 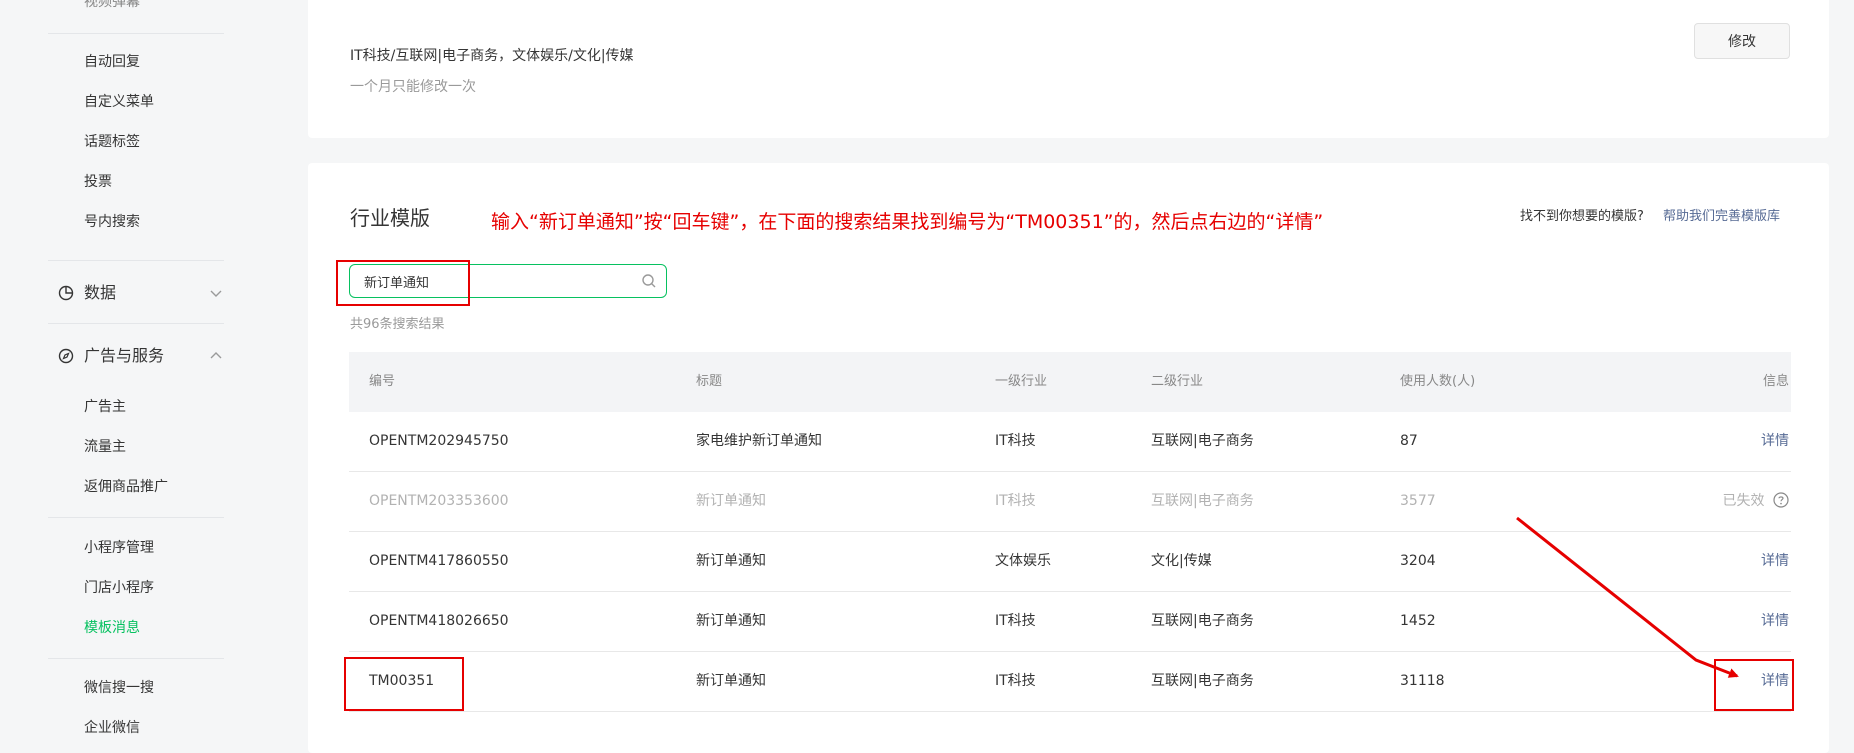 I want to click on sidebar-item-advertiser: 广告主, so click(x=105, y=407).